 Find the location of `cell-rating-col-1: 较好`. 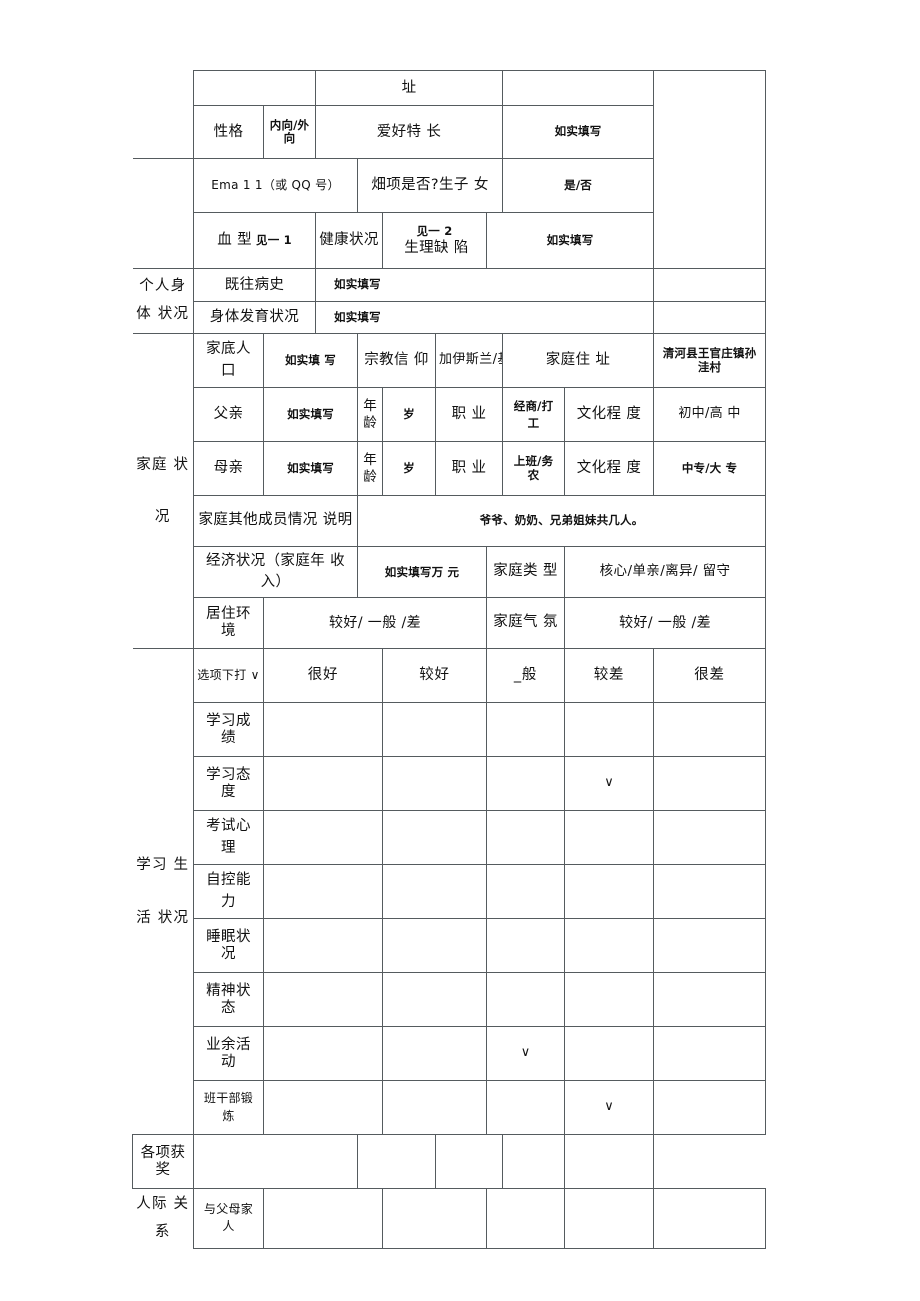

cell-rating-col-1: 较好 is located at coordinates (434, 675).